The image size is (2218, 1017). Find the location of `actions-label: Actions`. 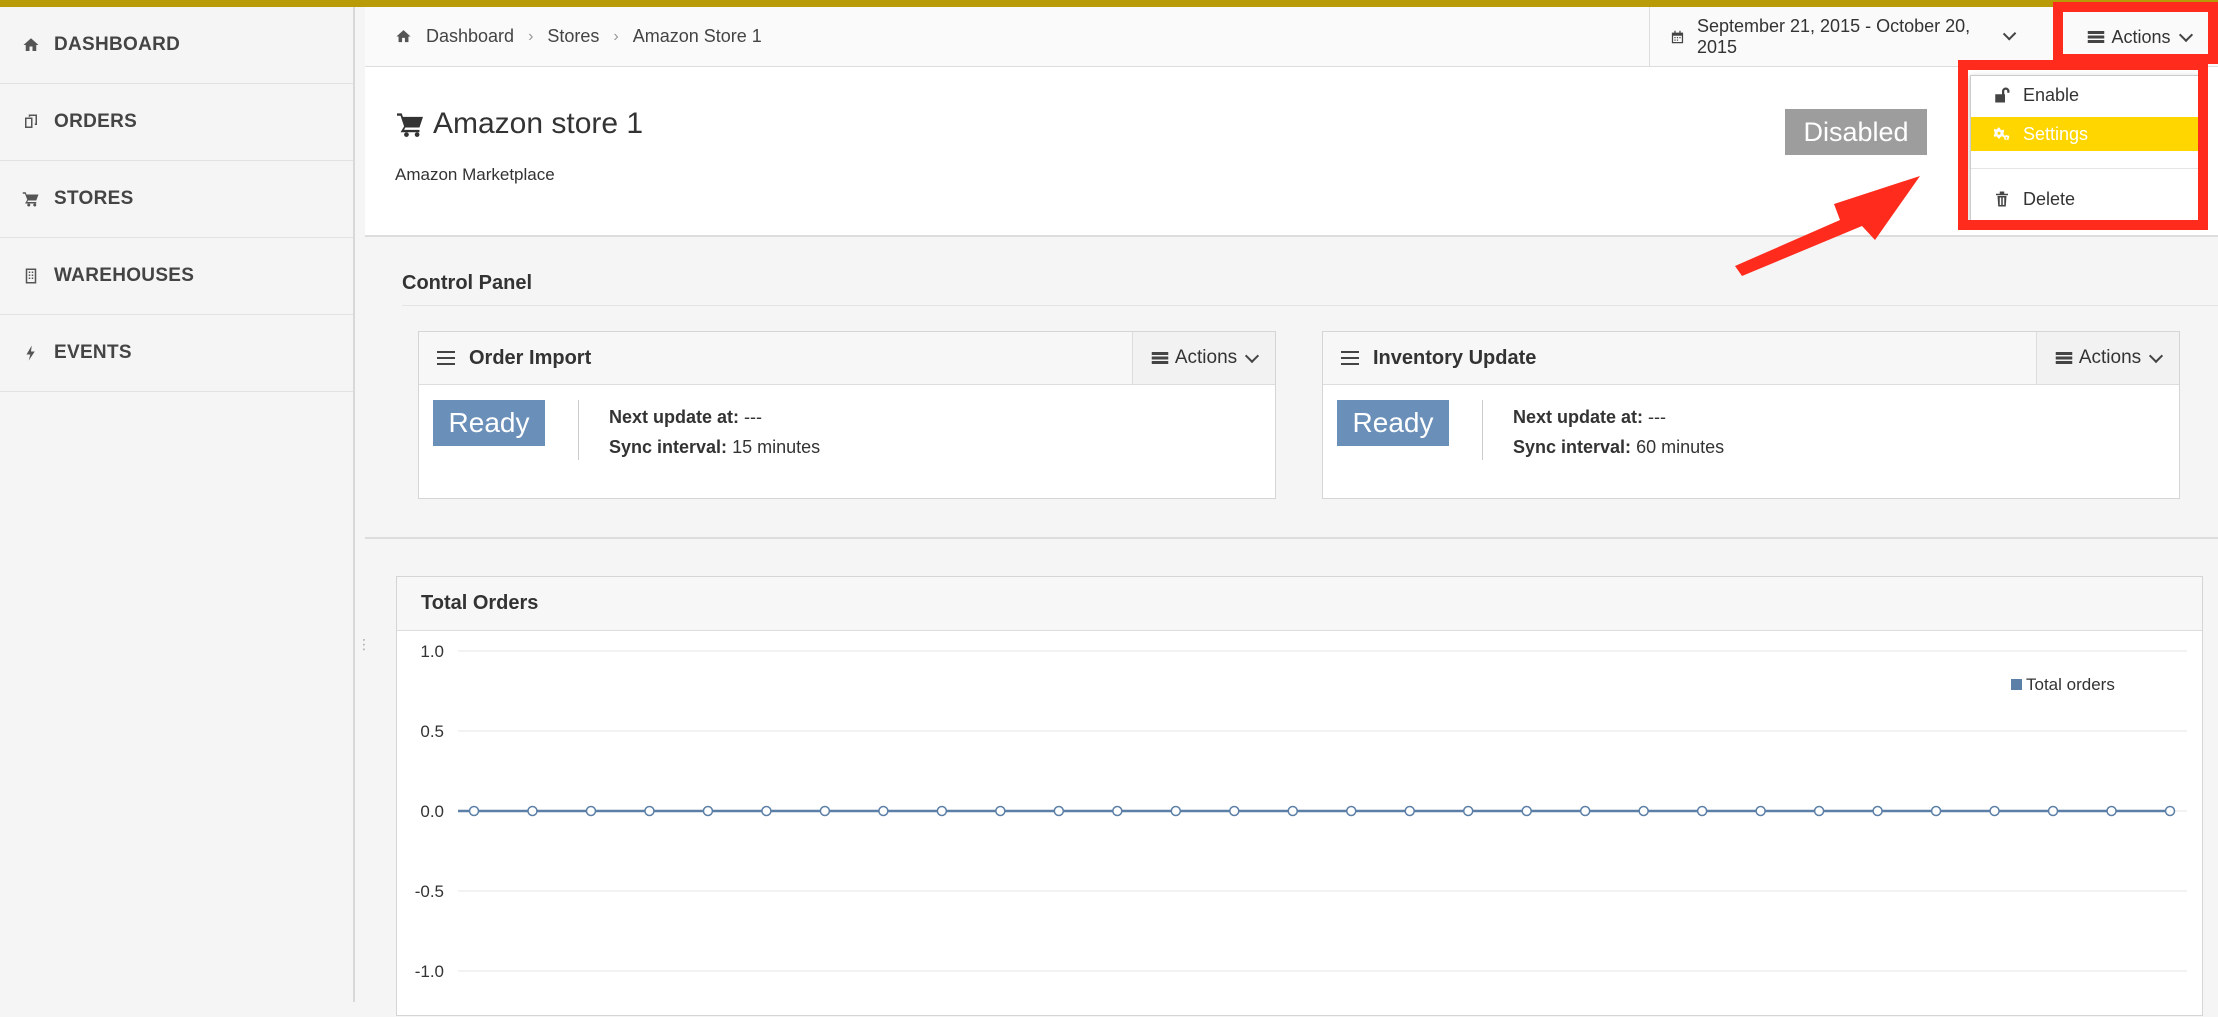

actions-label: Actions is located at coordinates (2110, 357).